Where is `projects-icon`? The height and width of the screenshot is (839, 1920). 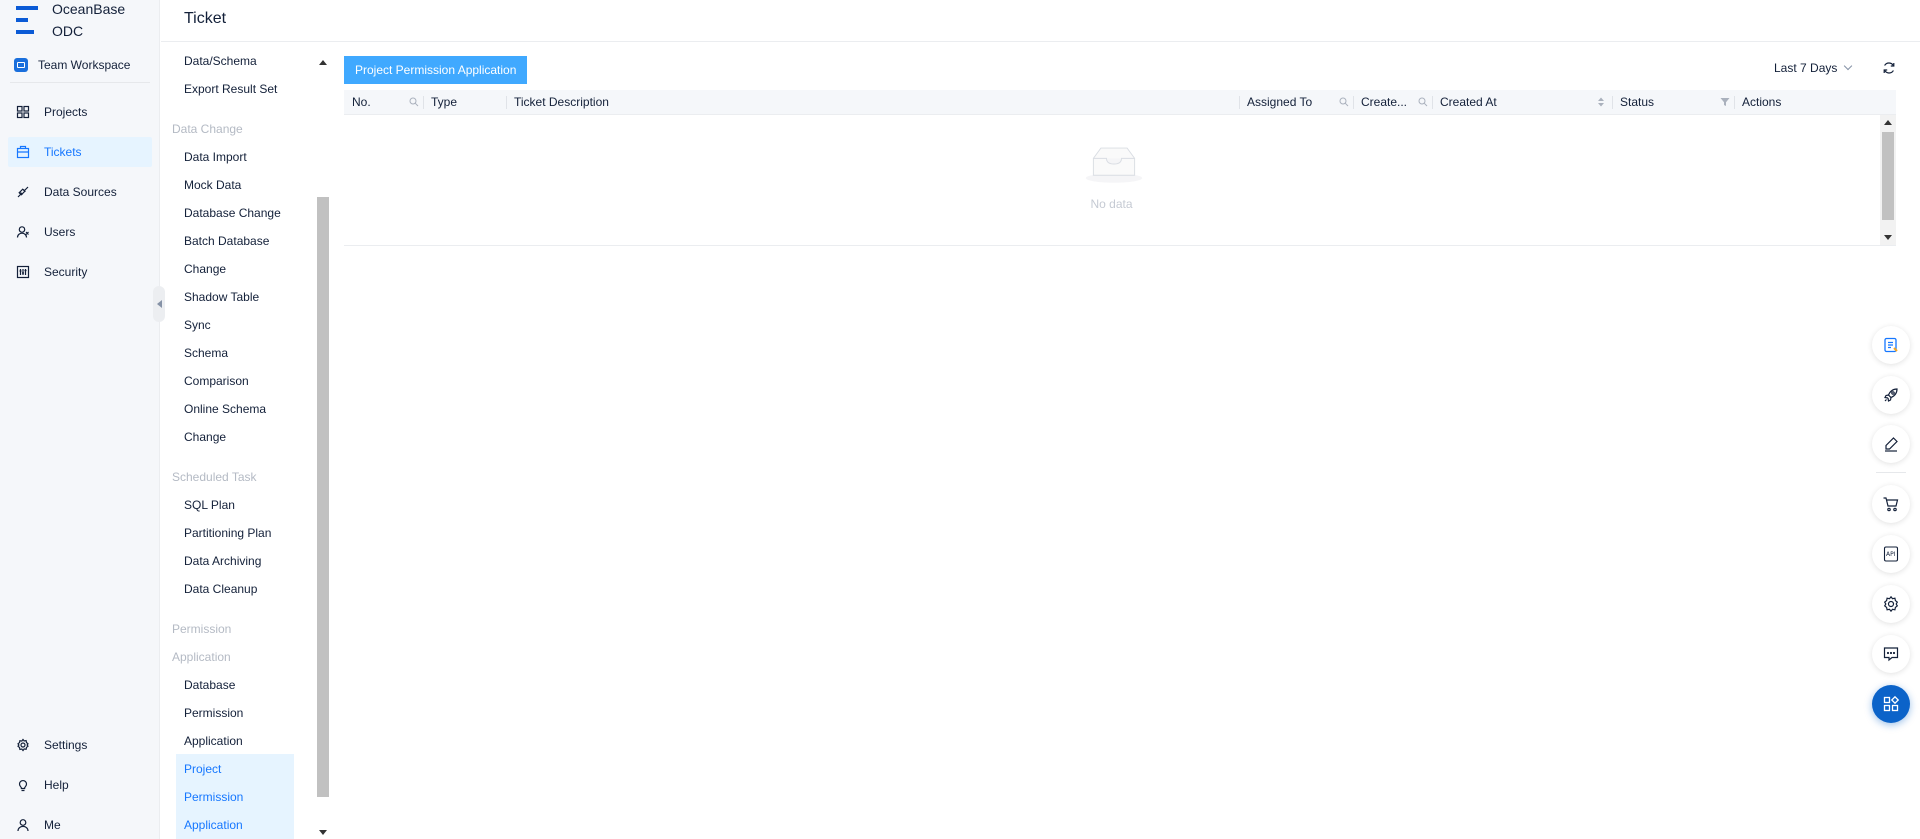 projects-icon is located at coordinates (23, 112).